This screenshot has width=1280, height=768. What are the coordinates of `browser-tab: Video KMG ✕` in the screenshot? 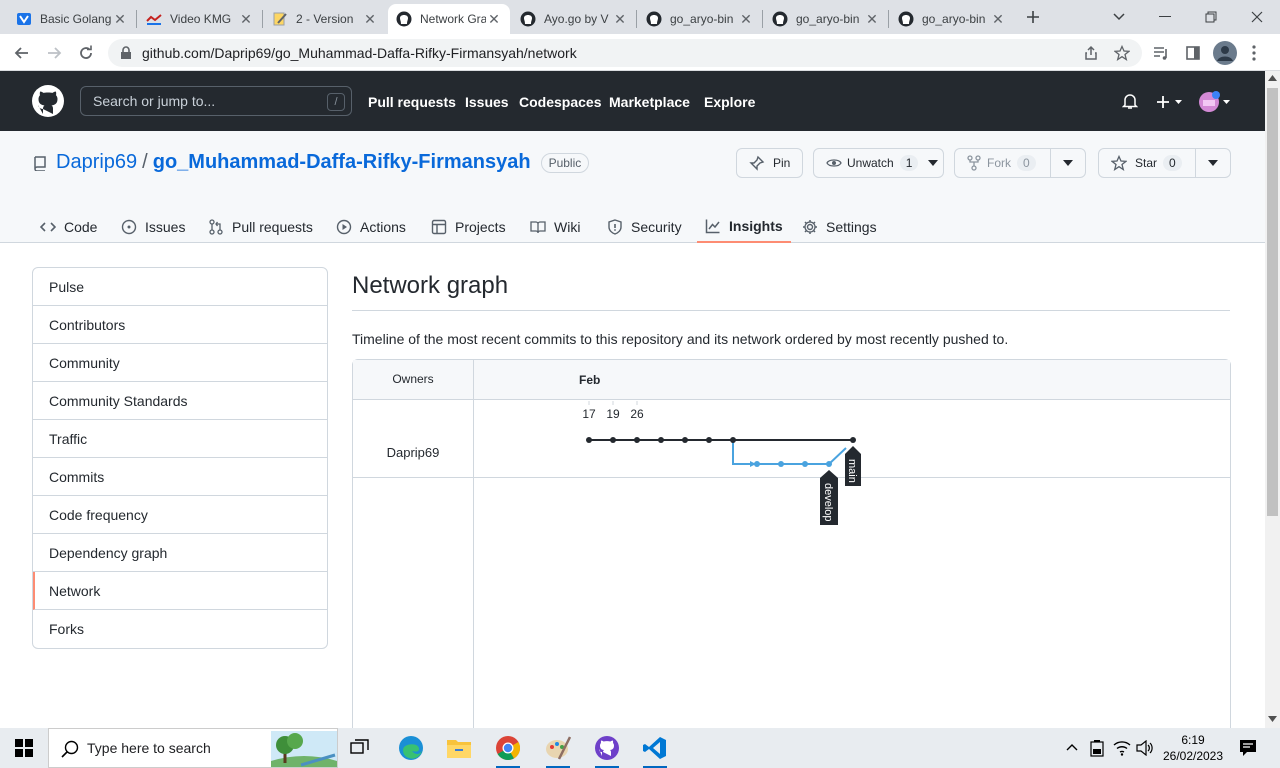 It's located at (200, 19).